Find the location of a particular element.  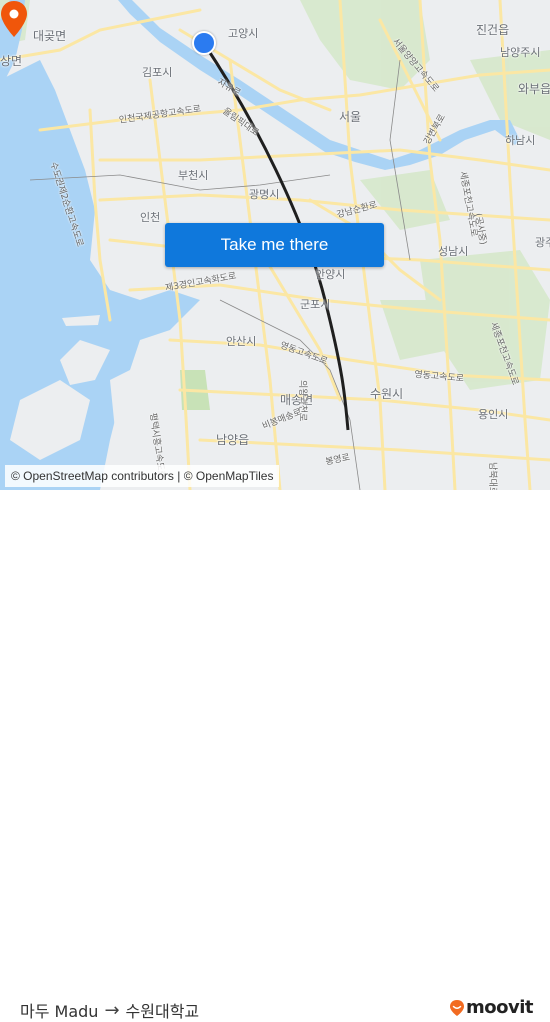

destination-pin-icon is located at coordinates (14, 19).